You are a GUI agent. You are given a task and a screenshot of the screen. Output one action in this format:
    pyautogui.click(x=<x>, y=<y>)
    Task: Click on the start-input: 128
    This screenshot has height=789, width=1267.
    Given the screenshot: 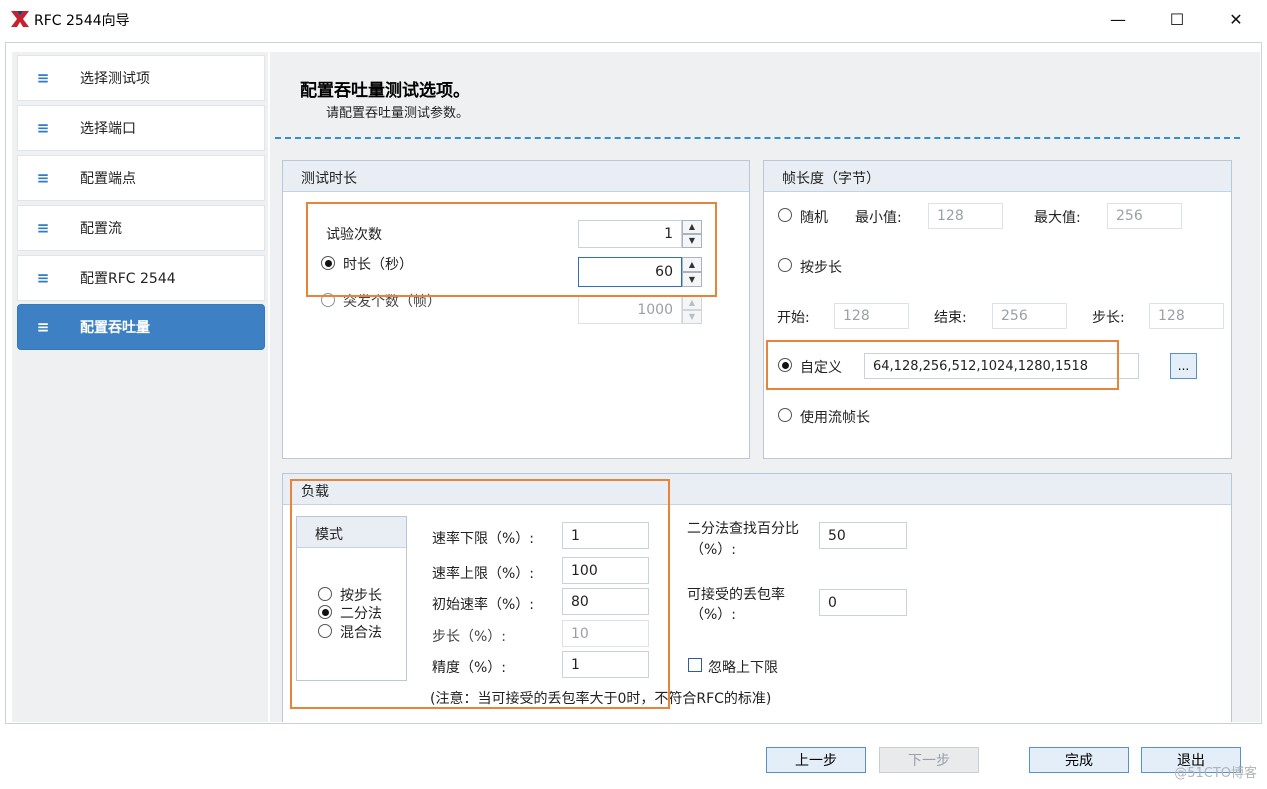 What is the action you would take?
    pyautogui.click(x=871, y=316)
    